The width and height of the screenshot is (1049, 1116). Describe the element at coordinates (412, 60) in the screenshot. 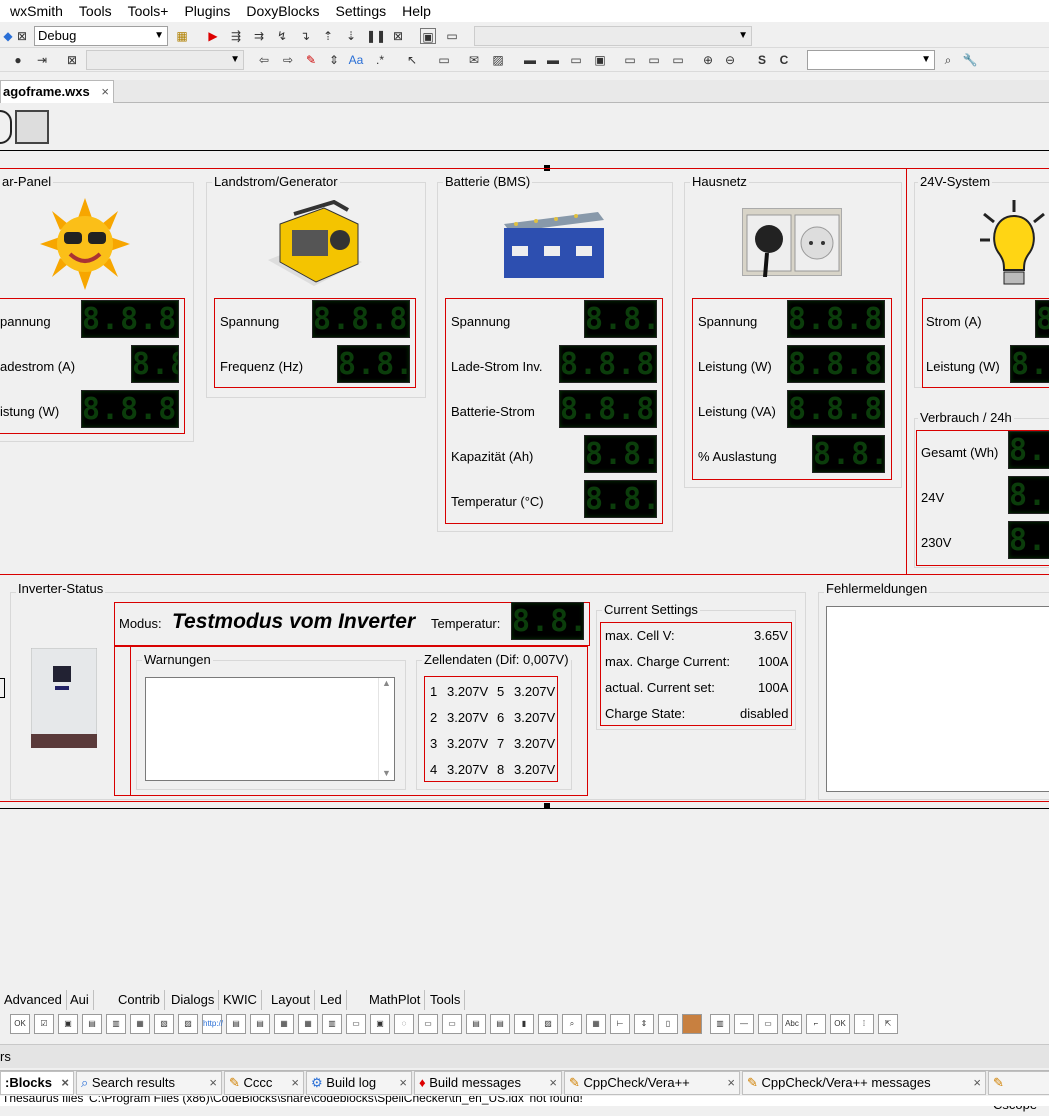

I see `pointer-icon: ↖` at that location.